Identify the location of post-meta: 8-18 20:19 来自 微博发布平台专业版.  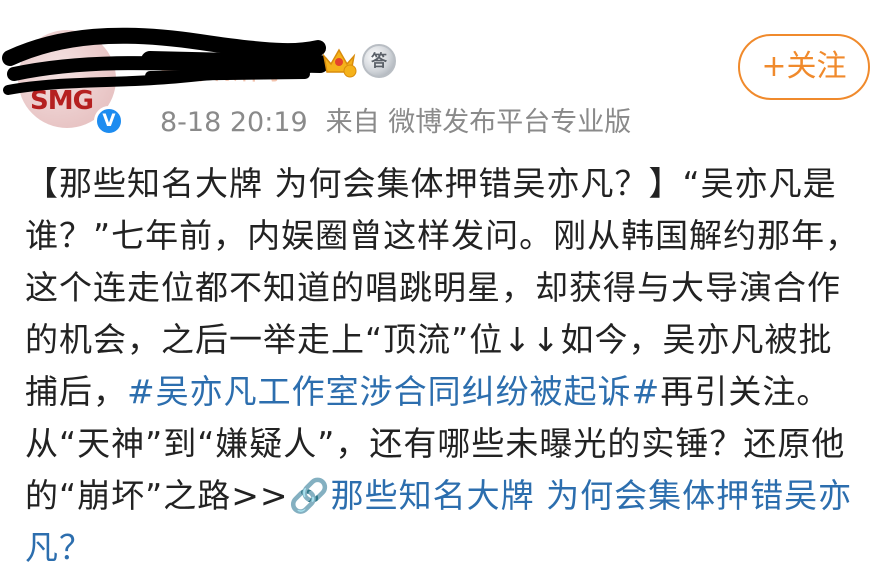
(404, 119).